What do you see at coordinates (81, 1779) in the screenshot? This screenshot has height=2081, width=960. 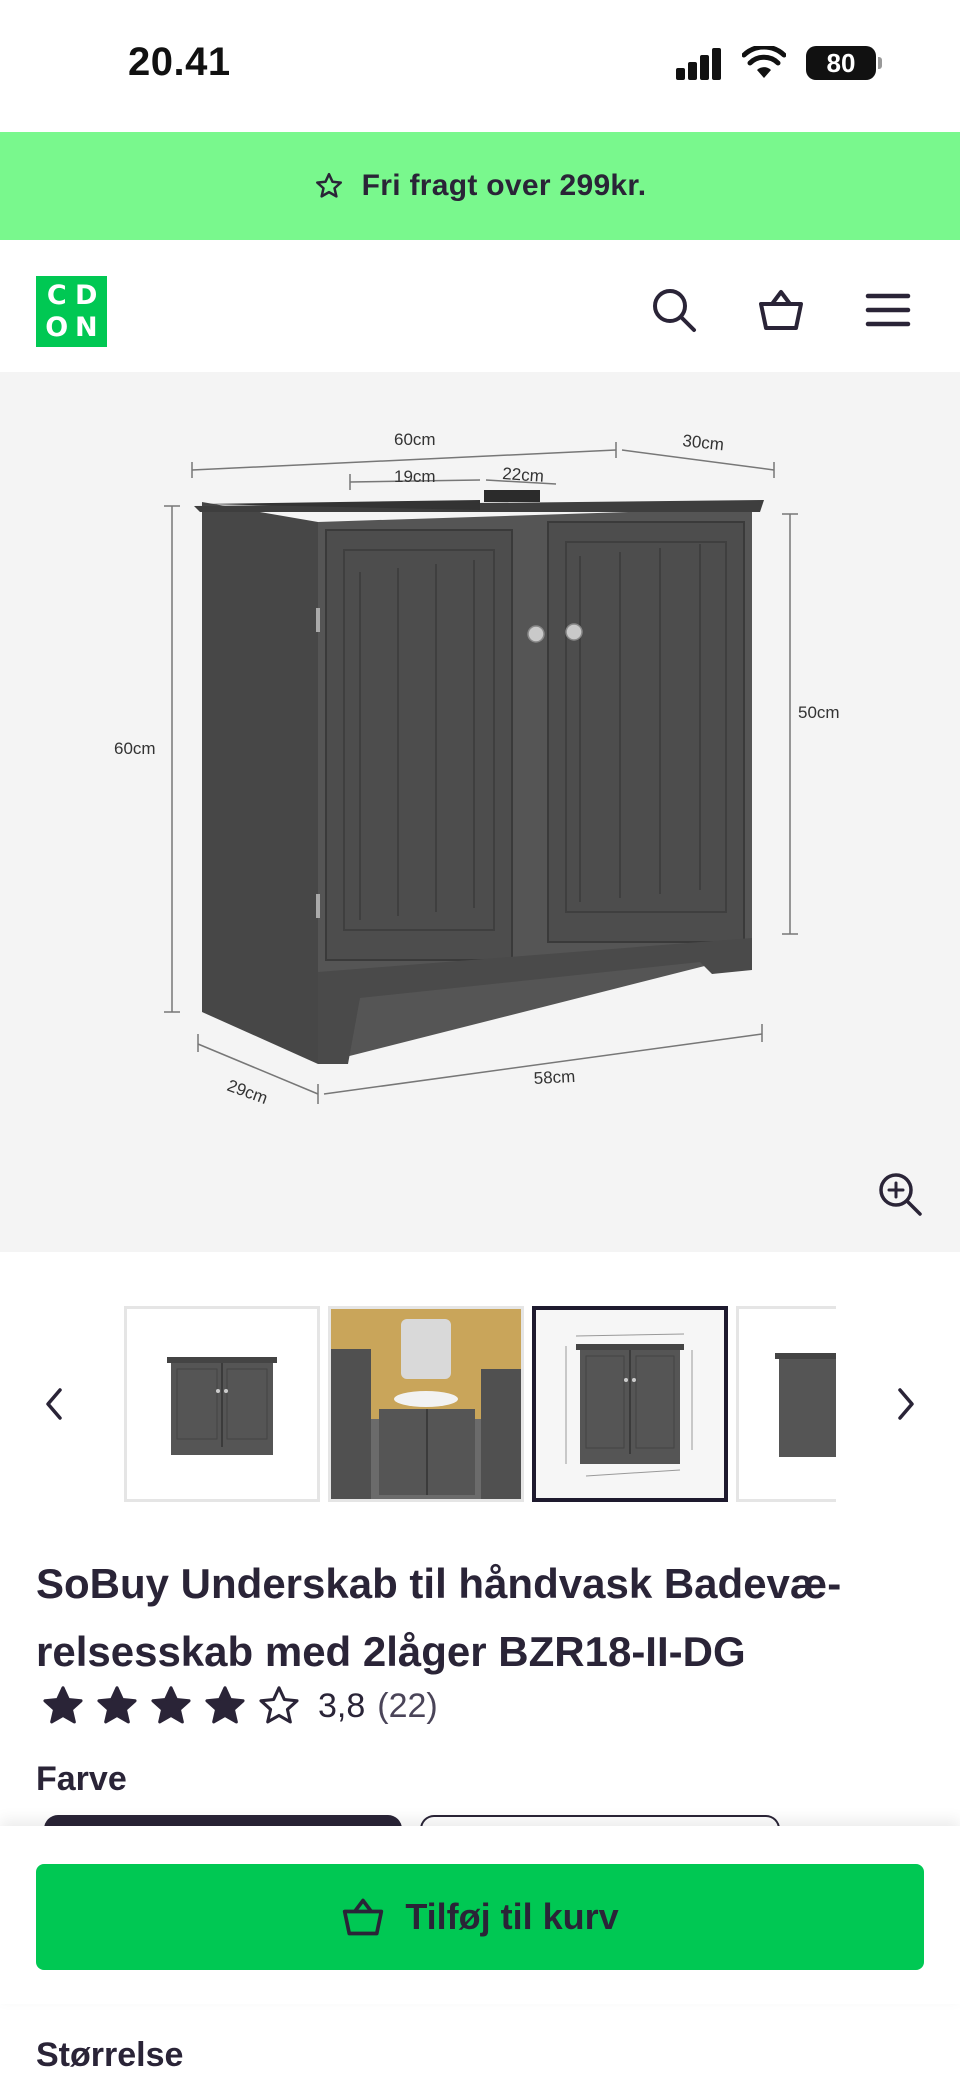 I see `color-label: Farve` at bounding box center [81, 1779].